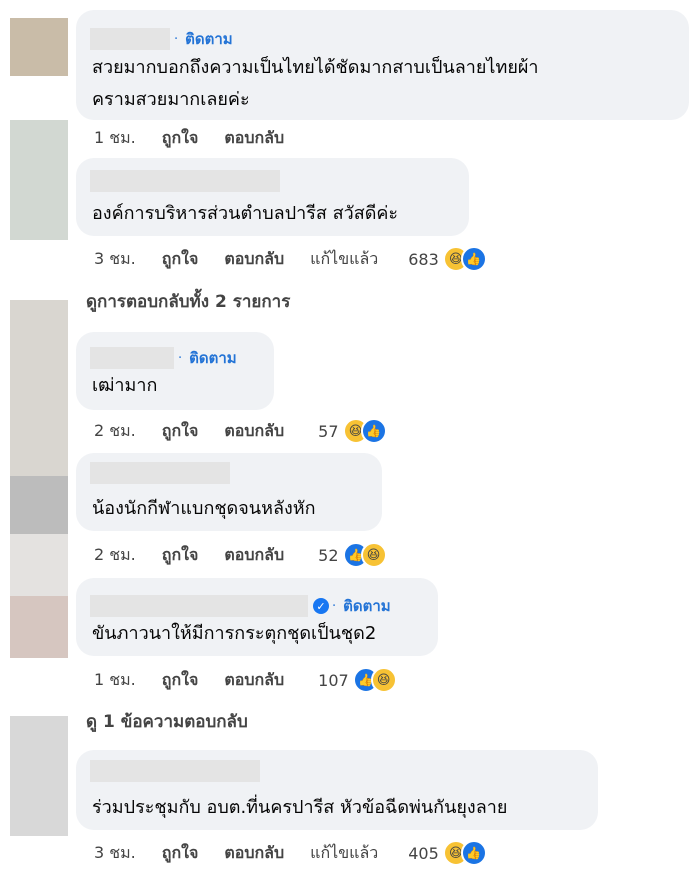 The image size is (700, 877). Describe the element at coordinates (328, 431) in the screenshot. I see `reaction-count: 57` at that location.